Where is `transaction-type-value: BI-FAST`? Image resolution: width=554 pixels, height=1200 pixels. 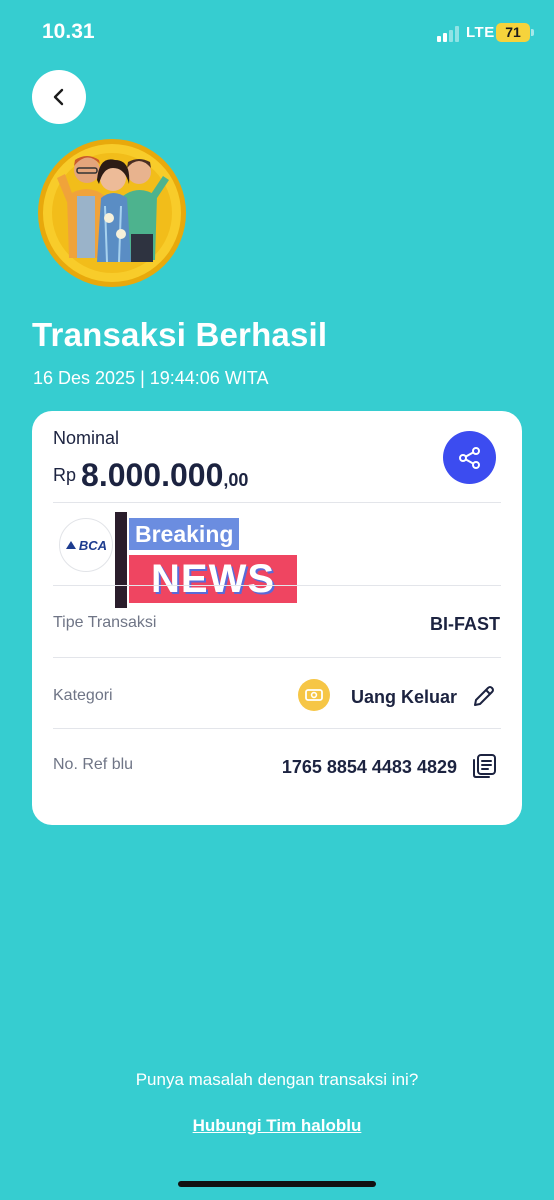 transaction-type-value: BI-FAST is located at coordinates (465, 624).